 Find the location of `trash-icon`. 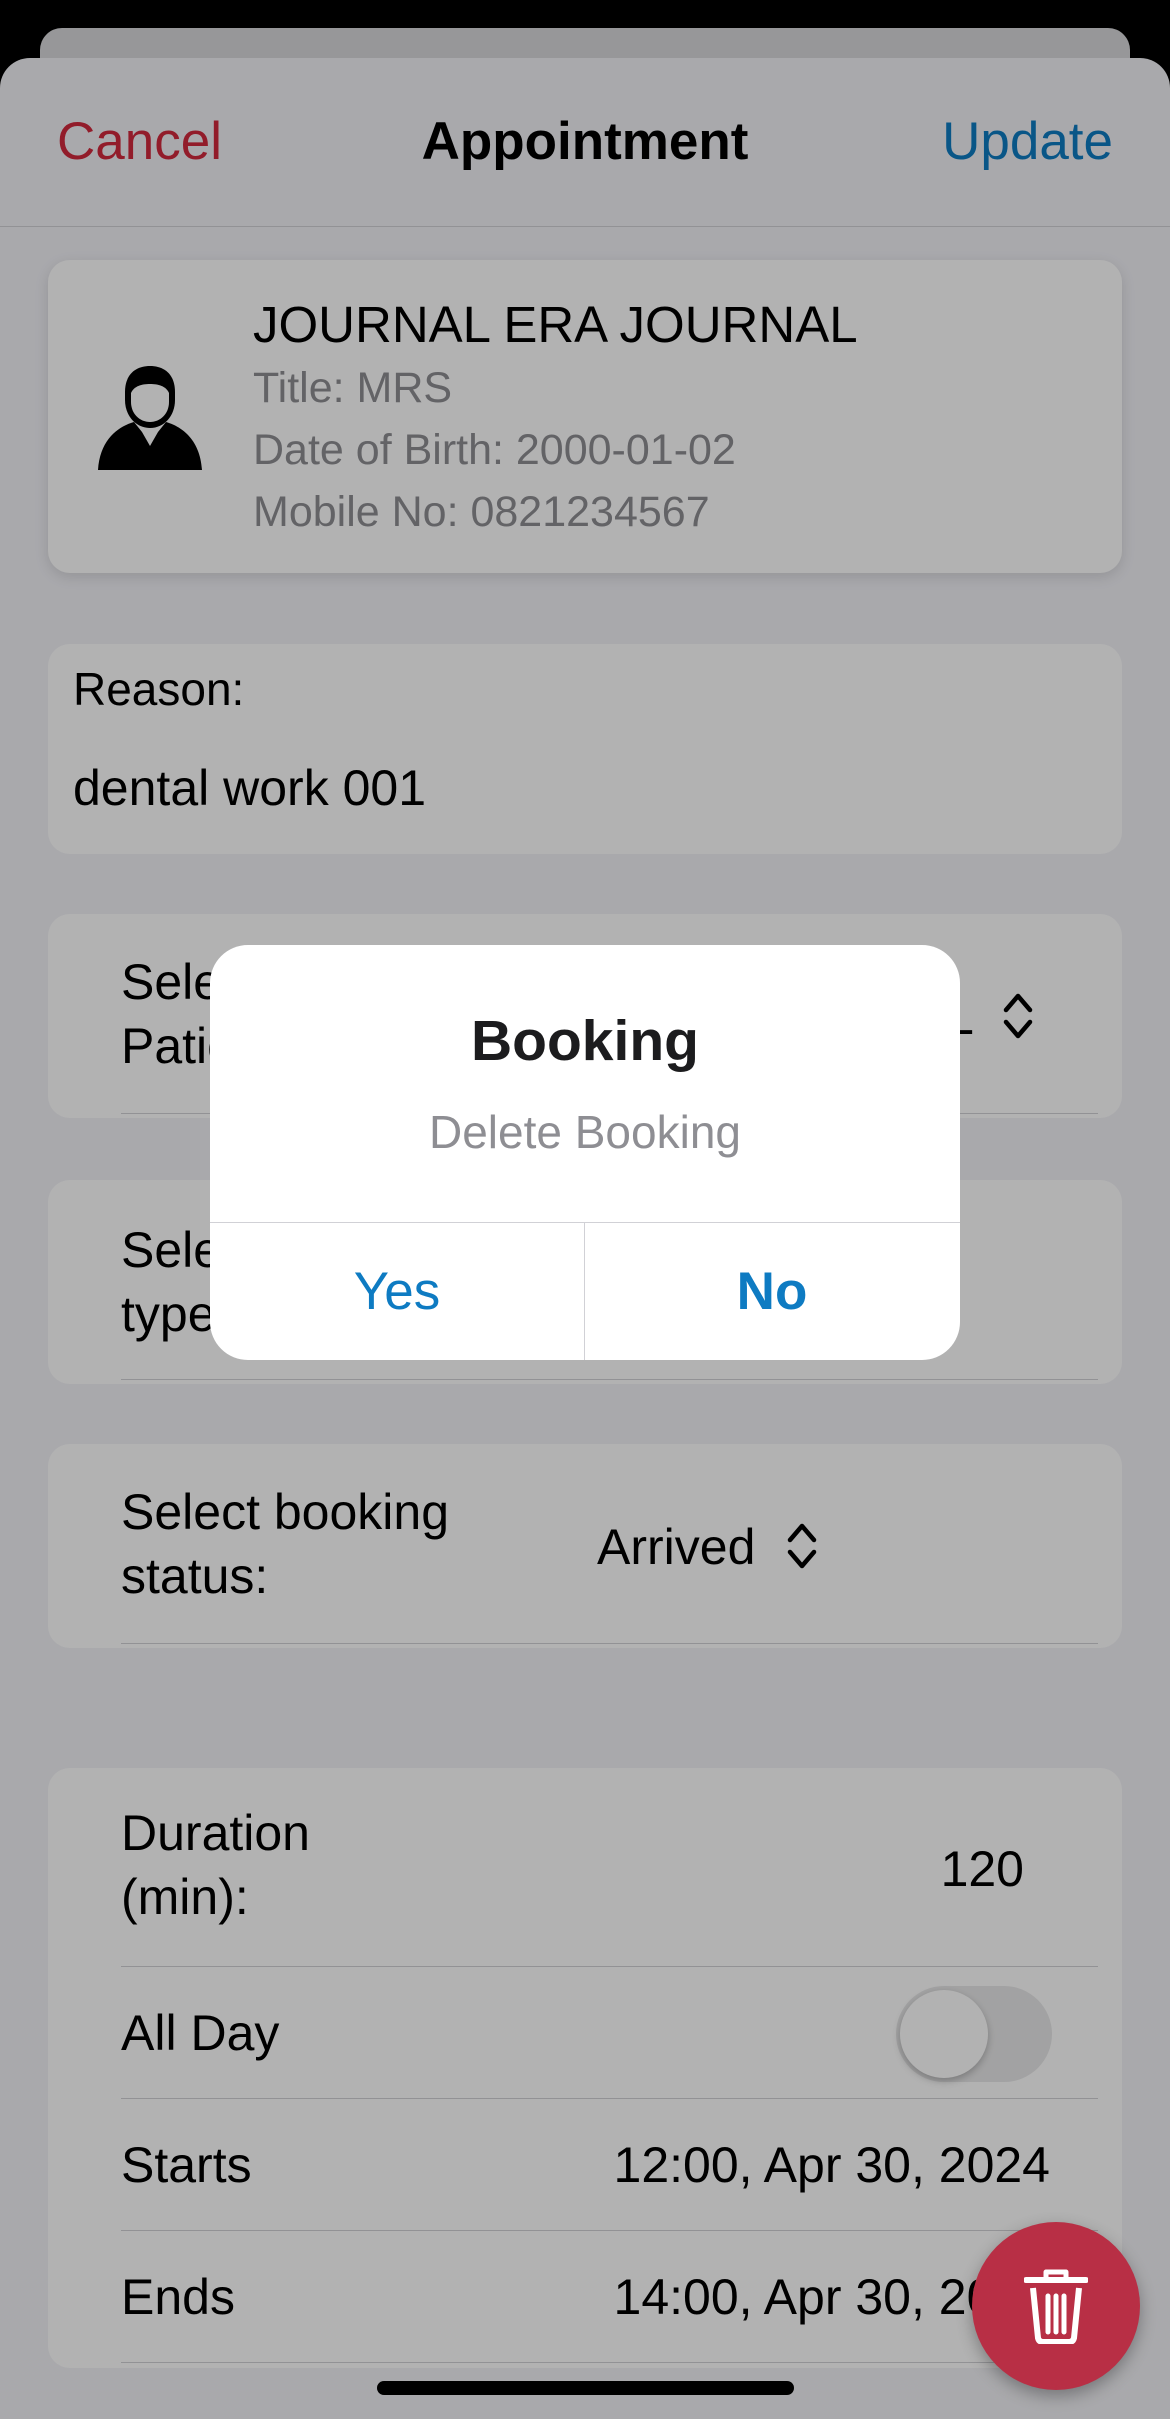

trash-icon is located at coordinates (1056, 2306).